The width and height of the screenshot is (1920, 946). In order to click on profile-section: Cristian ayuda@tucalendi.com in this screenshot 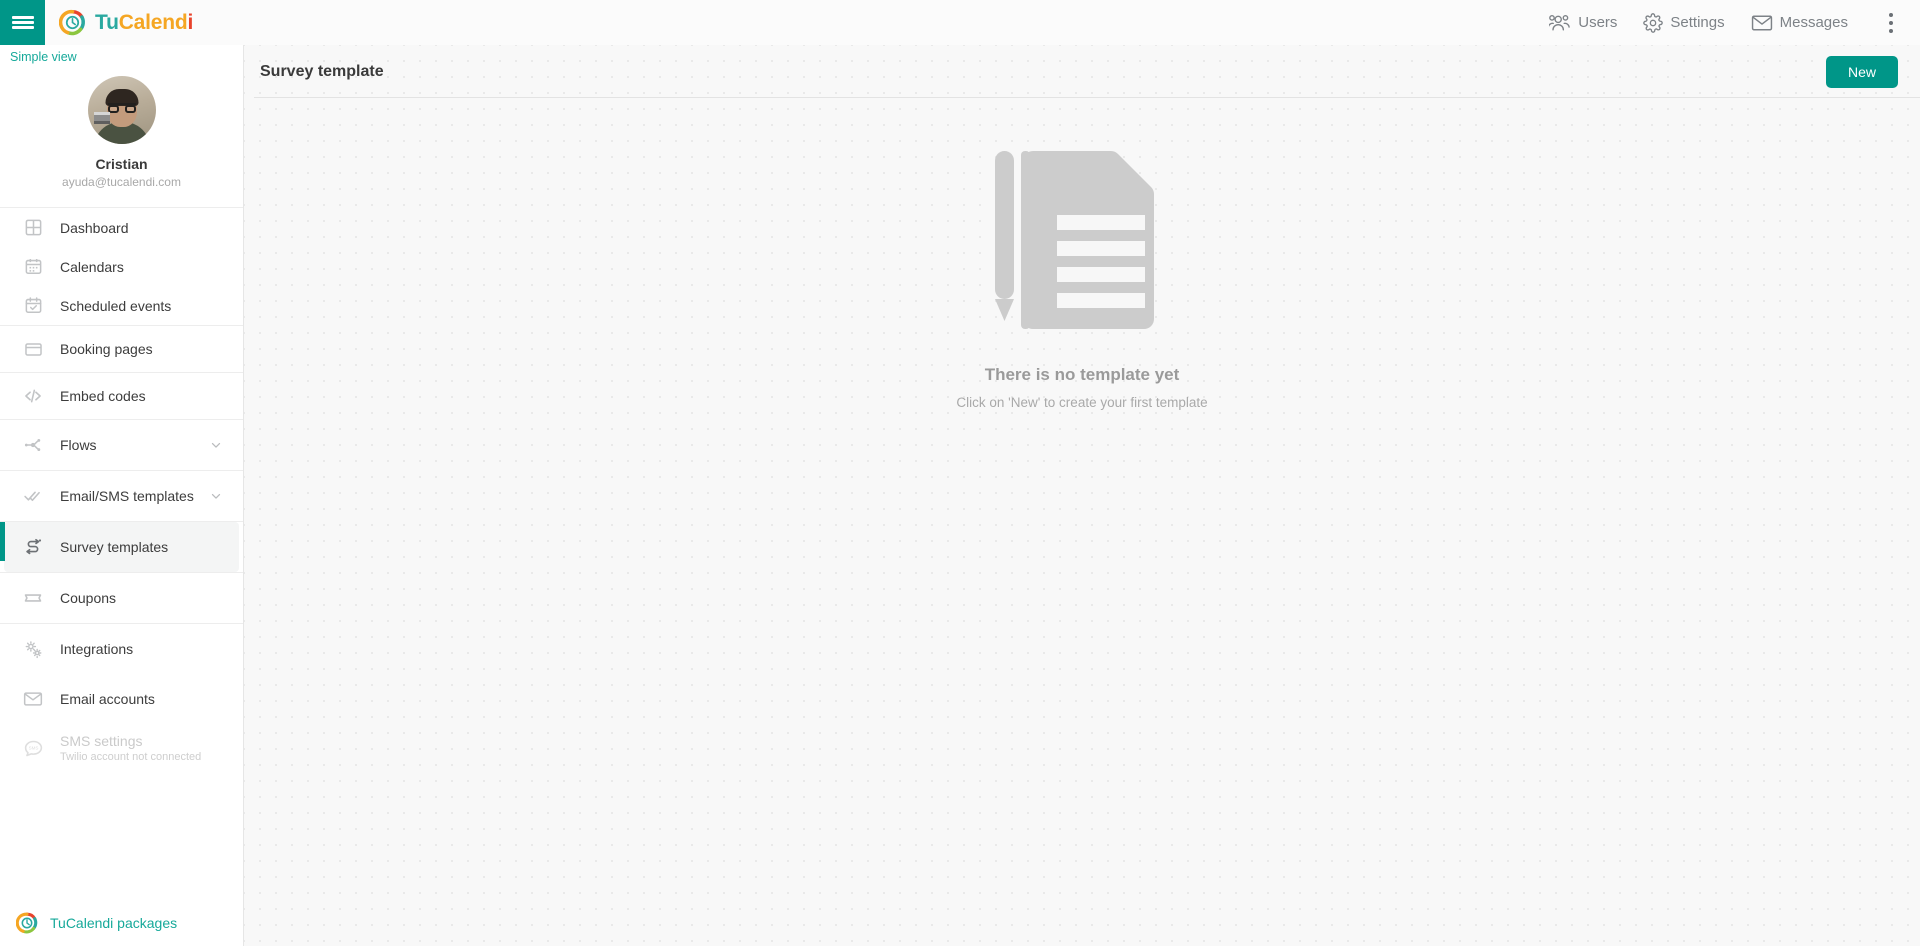, I will do `click(121, 135)`.